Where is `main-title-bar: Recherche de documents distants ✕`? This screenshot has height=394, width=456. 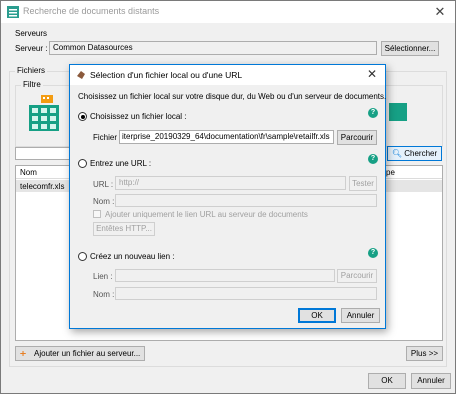 main-title-bar: Recherche de documents distants ✕ is located at coordinates (228, 12).